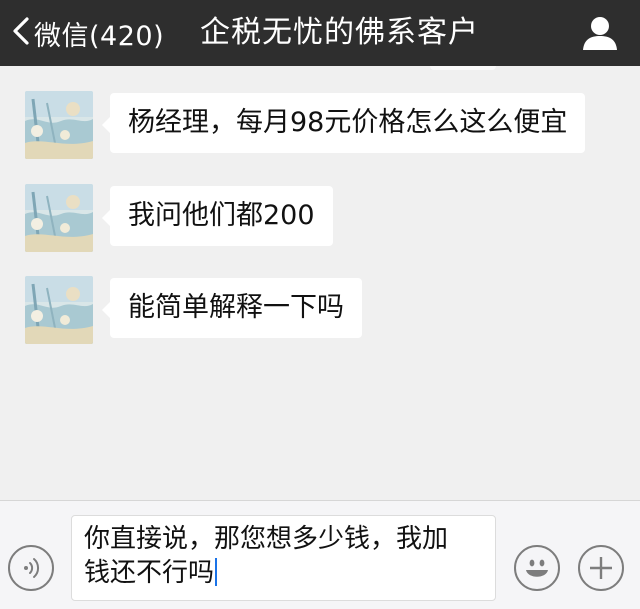 The image size is (640, 609). What do you see at coordinates (217, 216) in the screenshot?
I see `message-bubble: 我问他们都200` at bounding box center [217, 216].